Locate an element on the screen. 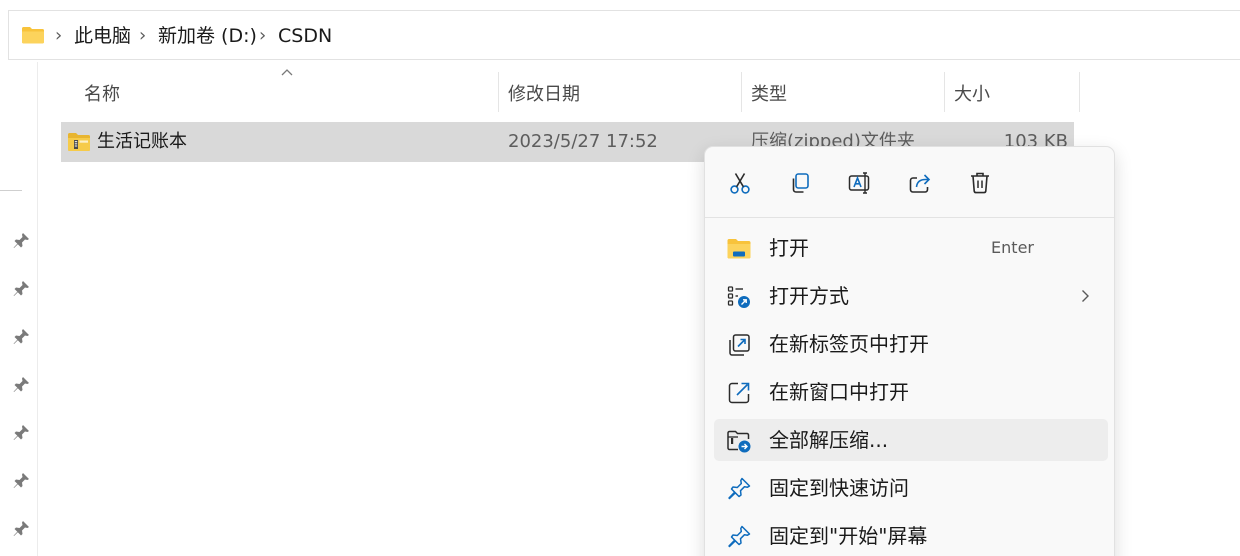 This screenshot has width=1240, height=556. scissors-icon is located at coordinates (740, 183).